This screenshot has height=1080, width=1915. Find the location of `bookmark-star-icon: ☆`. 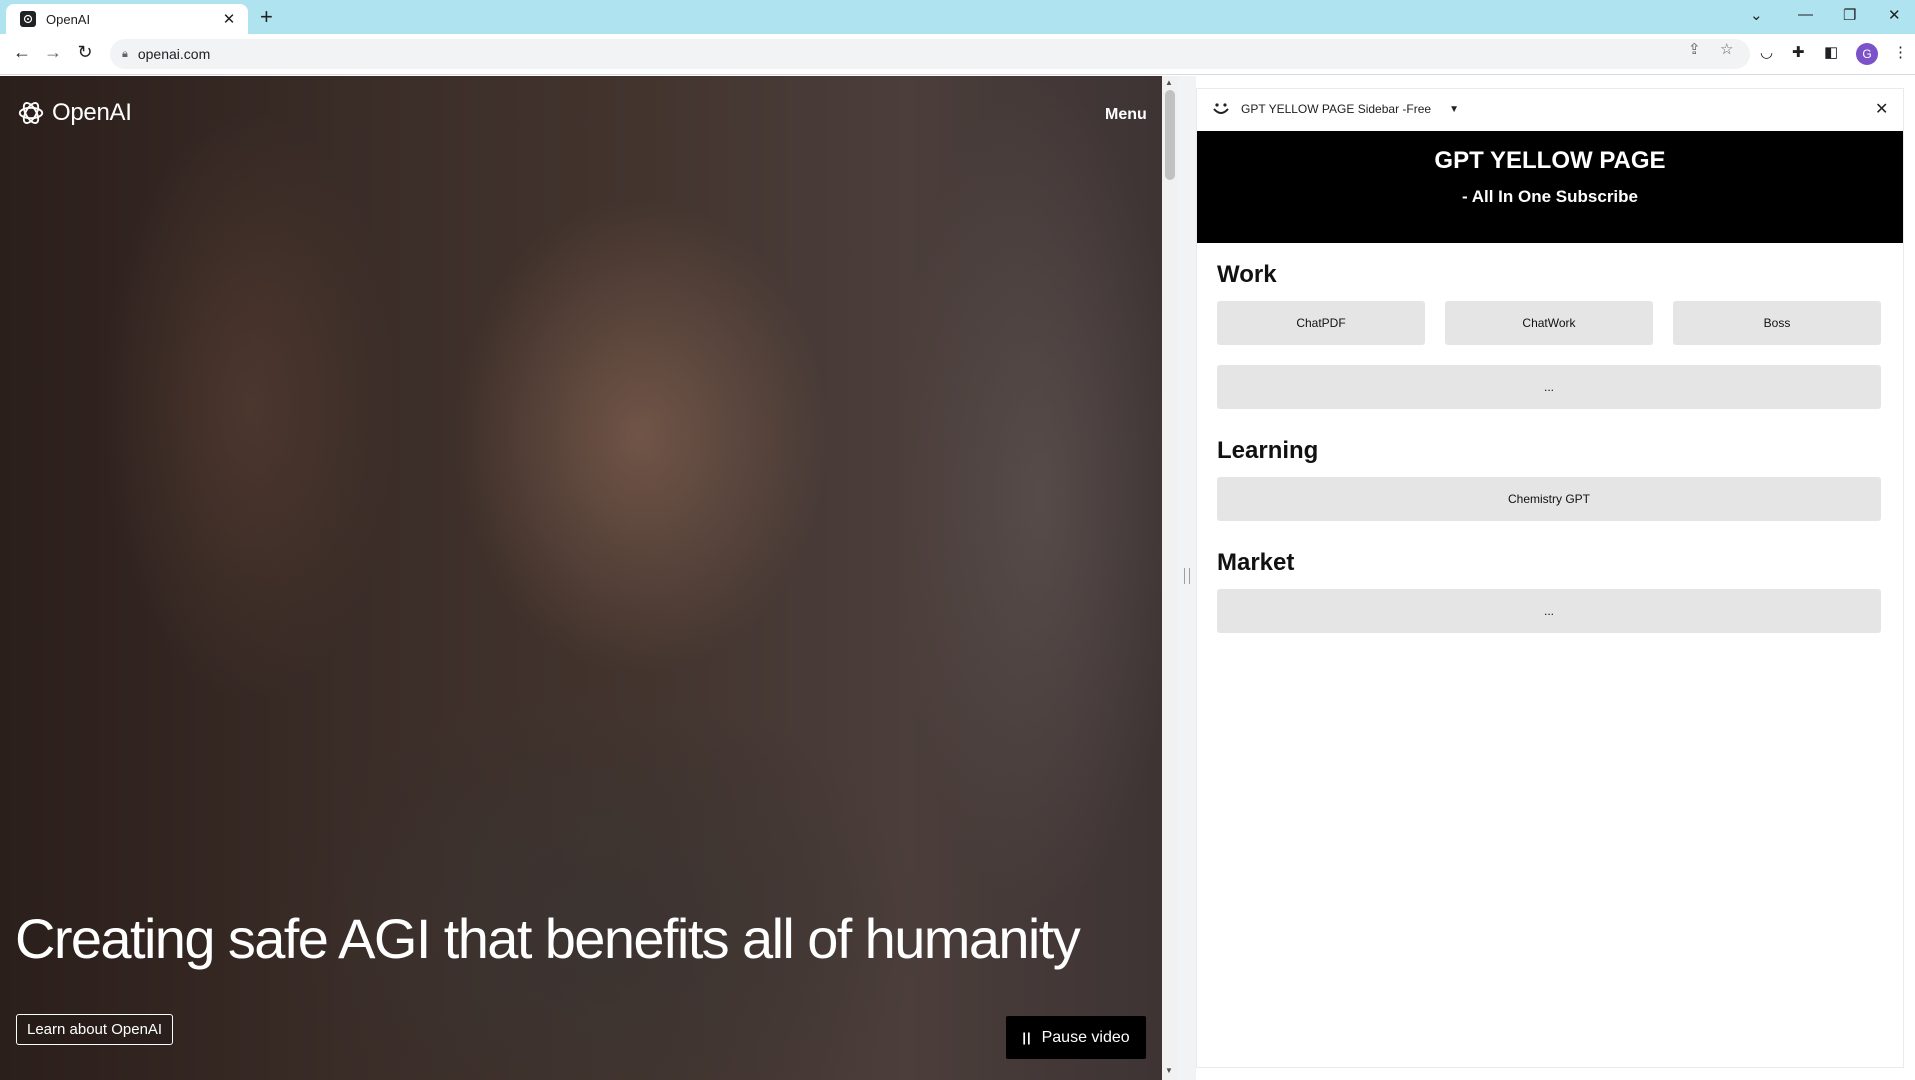

bookmark-star-icon: ☆ is located at coordinates (1726, 49).